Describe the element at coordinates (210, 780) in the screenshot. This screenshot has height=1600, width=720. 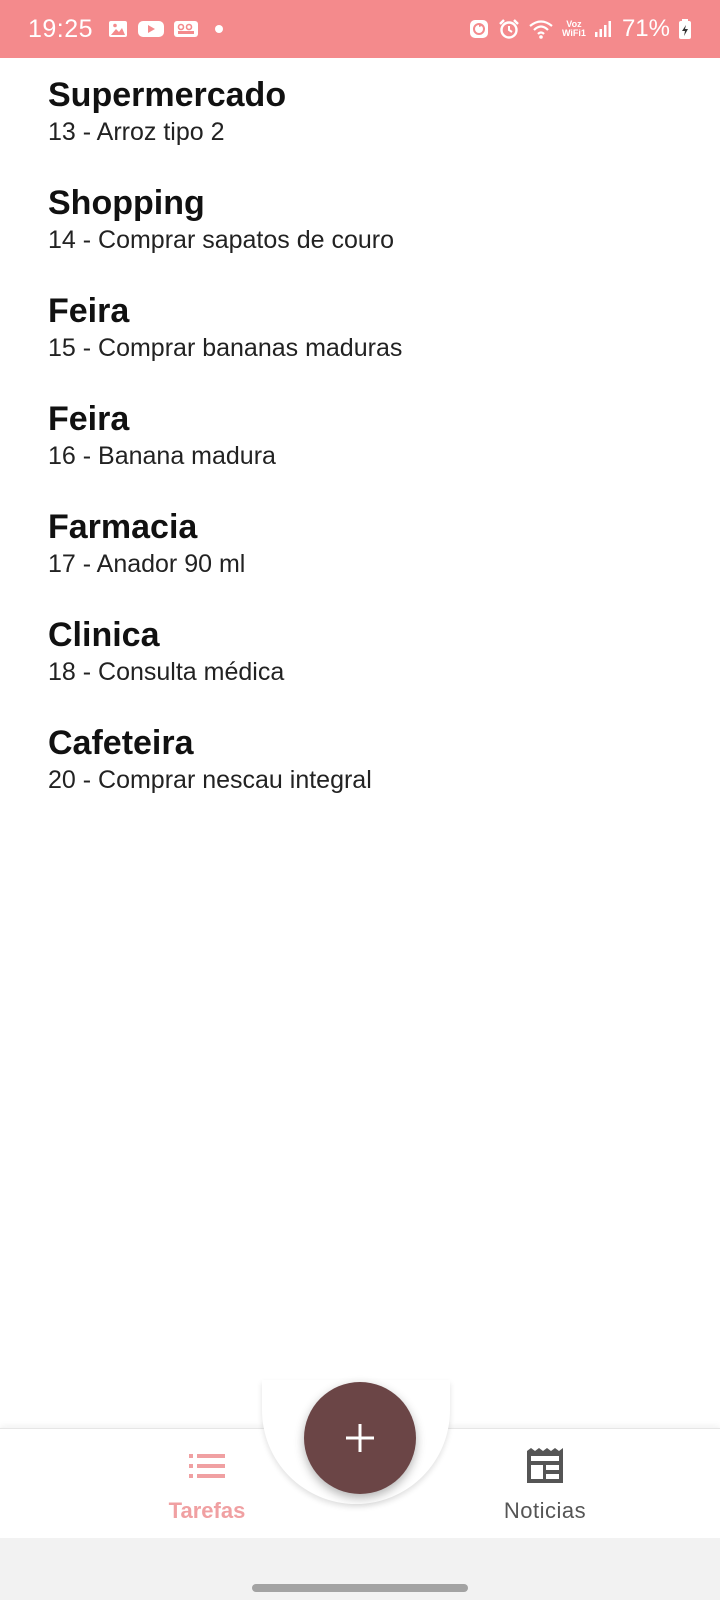
I see `task-subtitle: 20 - Comprar nescau integral` at that location.